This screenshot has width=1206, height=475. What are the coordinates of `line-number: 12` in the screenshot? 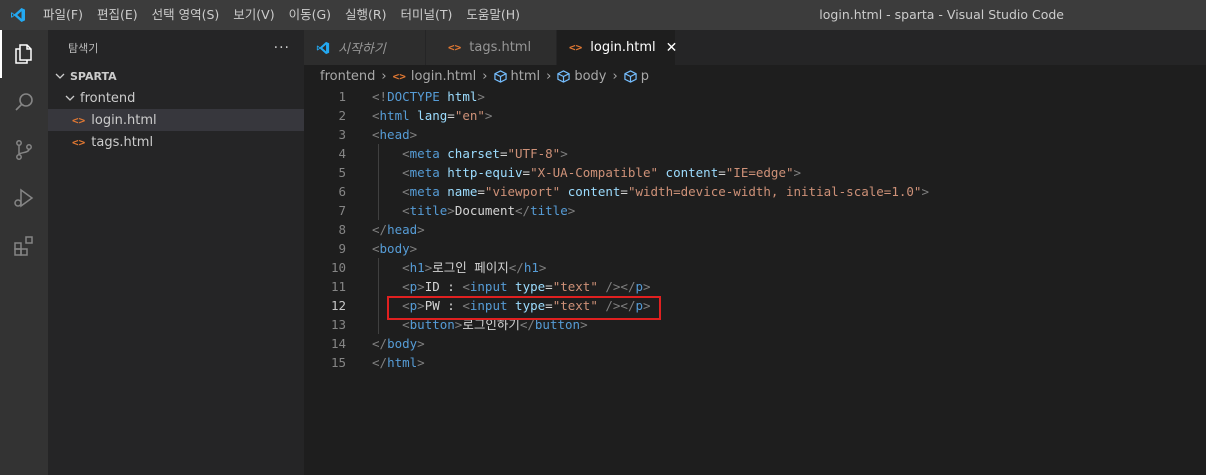 It's located at (338, 305).